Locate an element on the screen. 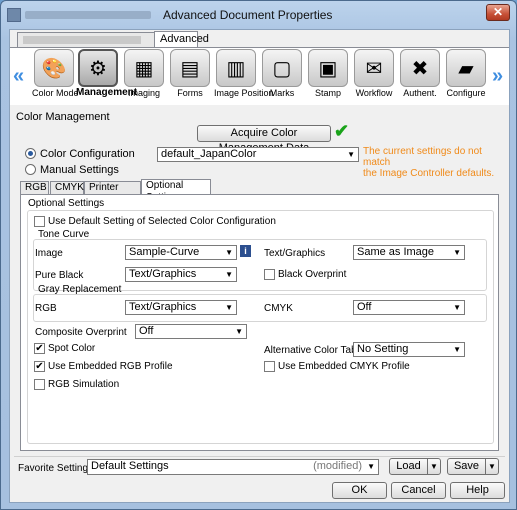 The height and width of the screenshot is (510, 517). ribbon-label: Authent. is located at coordinates (420, 93).